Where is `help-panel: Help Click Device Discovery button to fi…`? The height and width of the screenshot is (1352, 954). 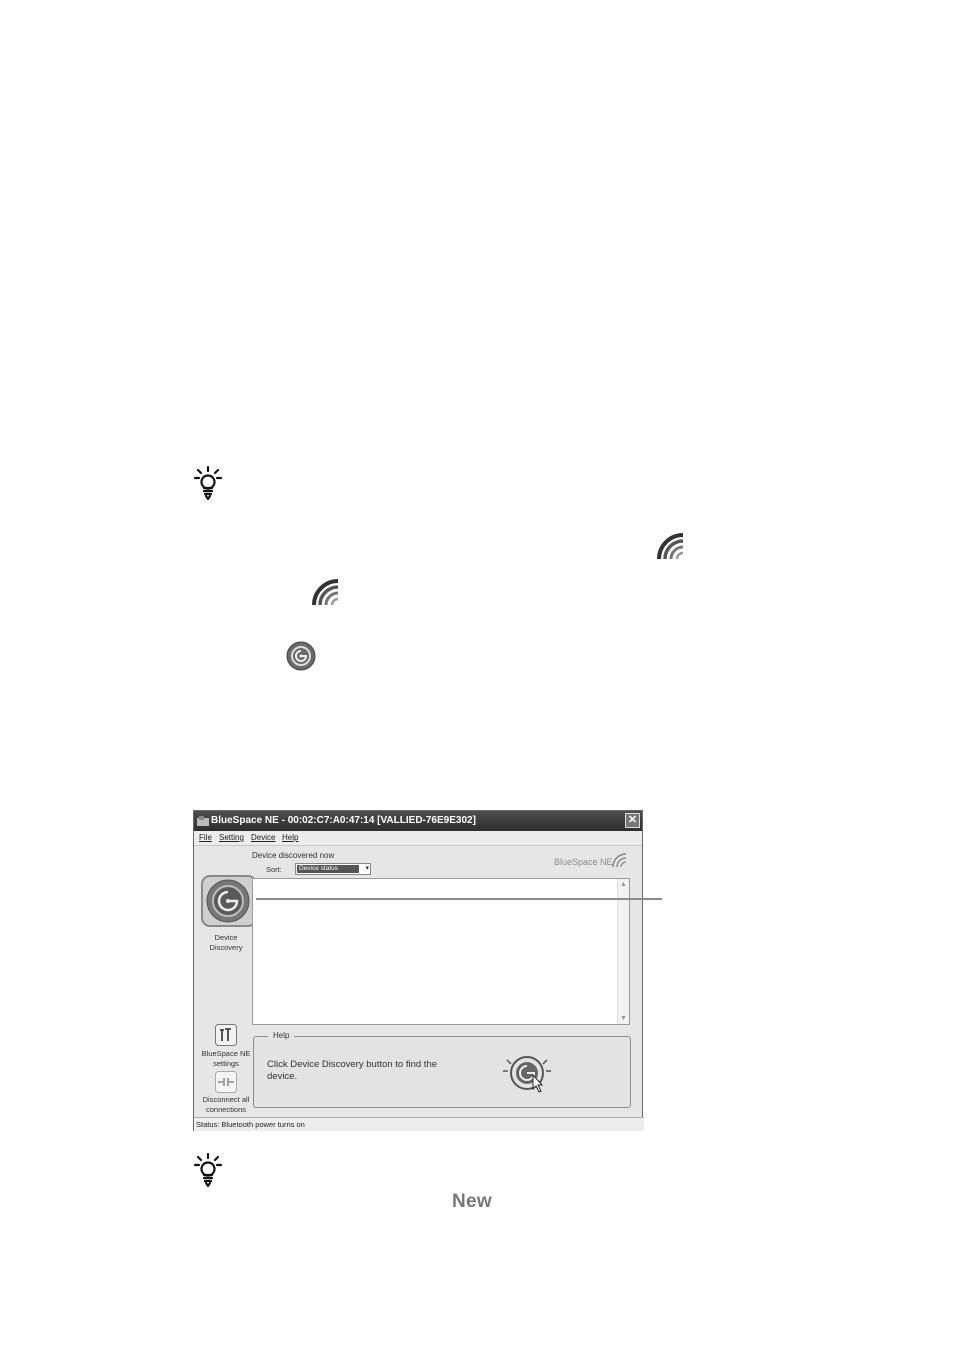
help-panel: Help Click Device Discovery button to fi… is located at coordinates (442, 1069).